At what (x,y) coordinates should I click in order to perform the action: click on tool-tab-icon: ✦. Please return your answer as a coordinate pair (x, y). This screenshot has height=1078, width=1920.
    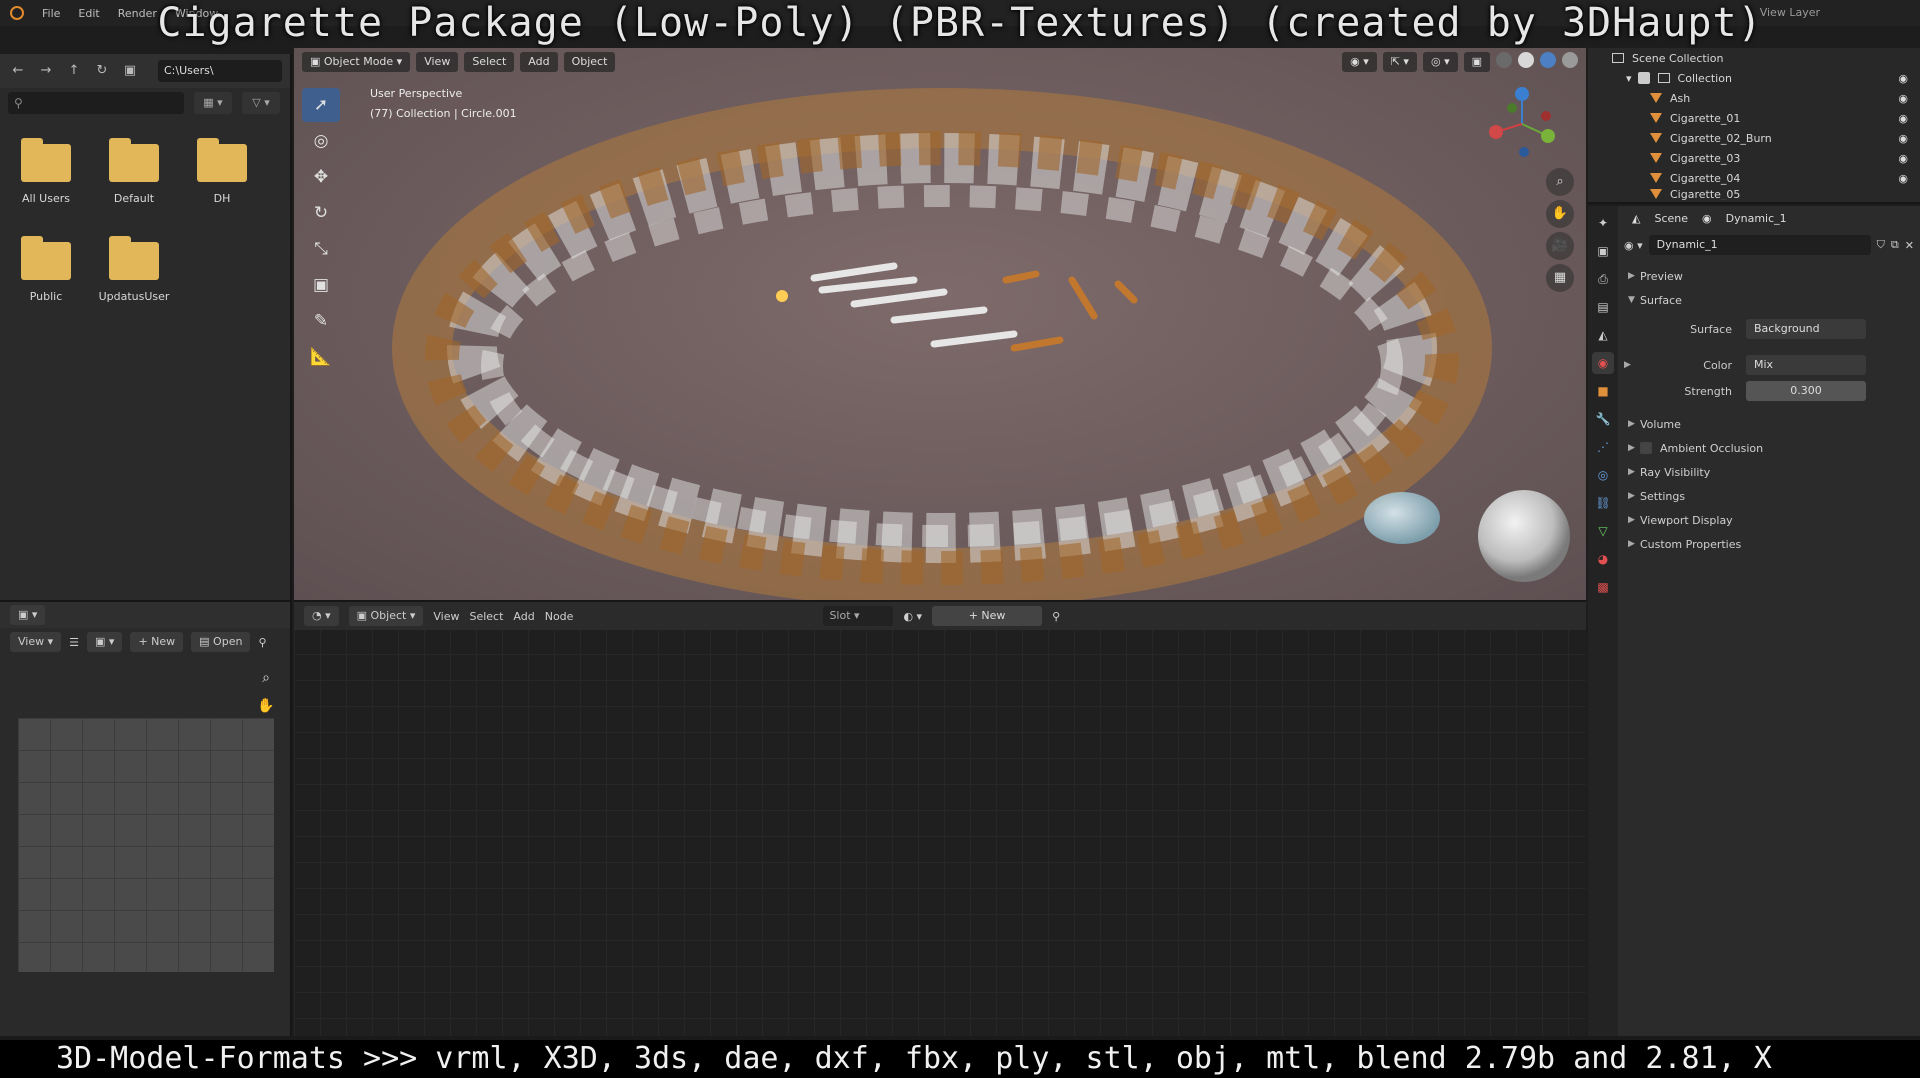
    Looking at the image, I should click on (1603, 223).